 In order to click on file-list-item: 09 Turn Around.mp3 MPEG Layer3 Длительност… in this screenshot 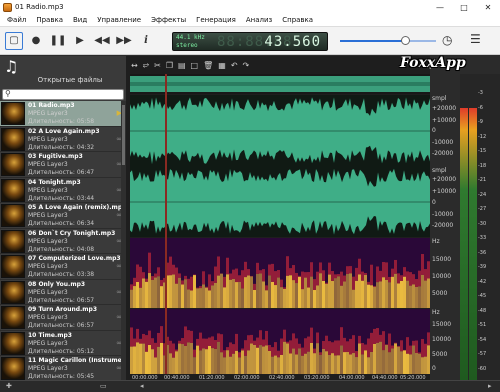, I will do `click(63, 318)`.